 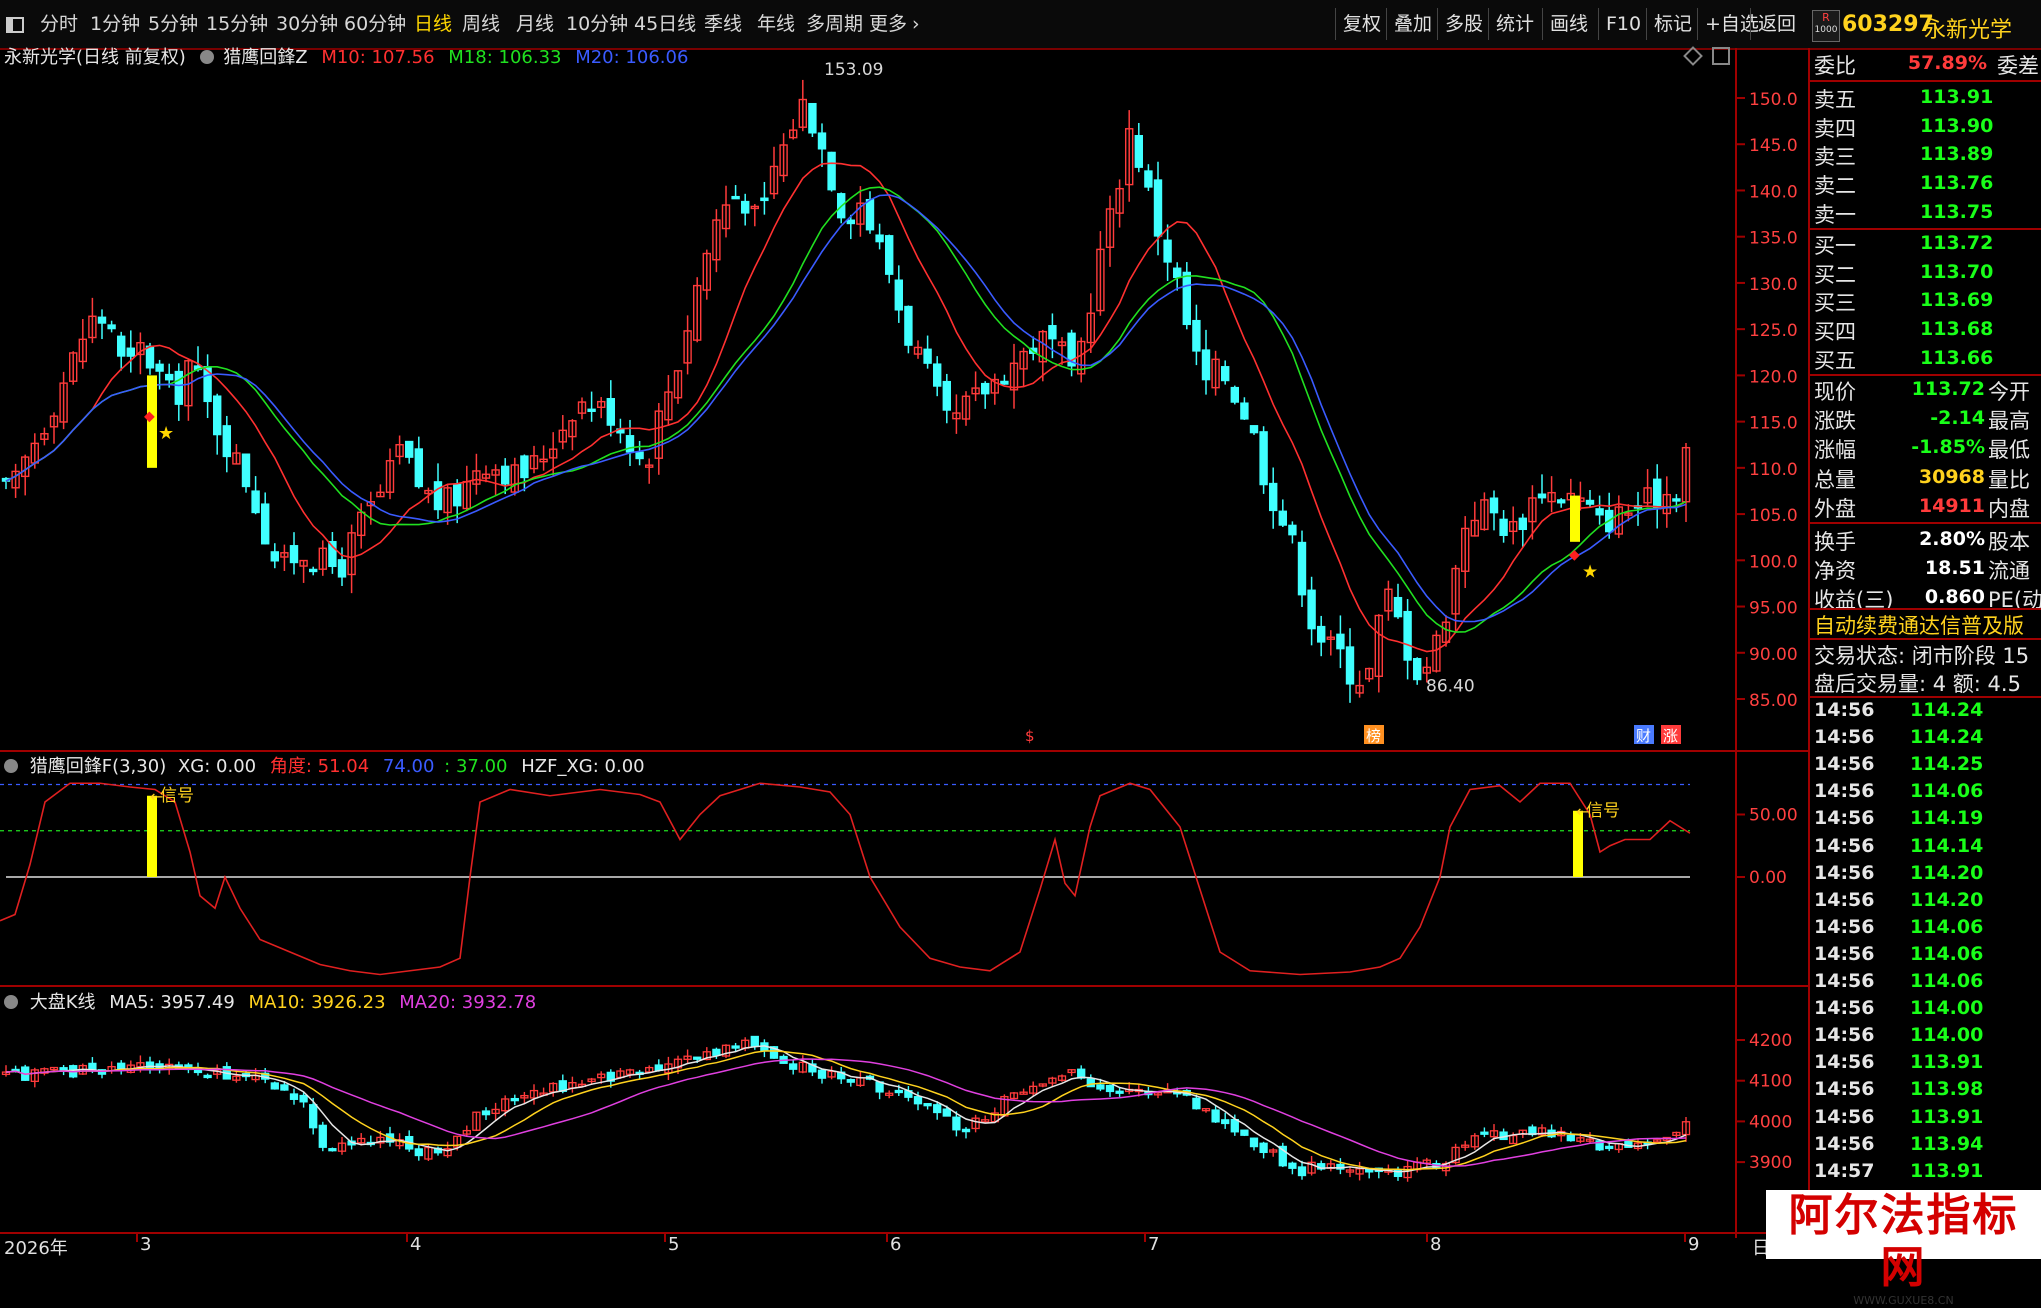 What do you see at coordinates (11, 1002) in the screenshot?
I see `sub2-toggle-icon` at bounding box center [11, 1002].